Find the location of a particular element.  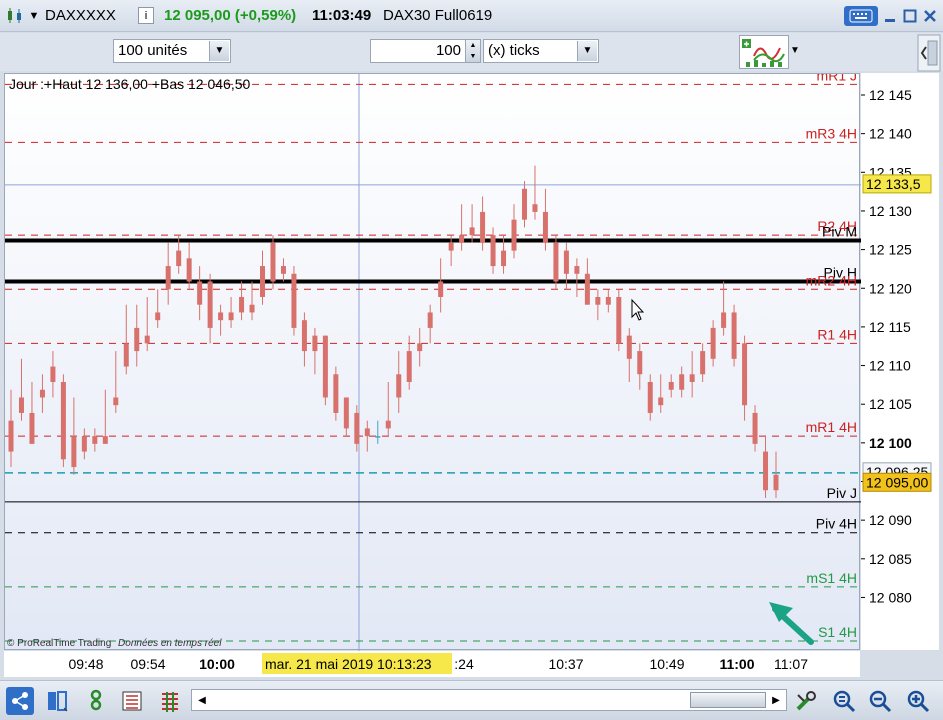

price-tick-label: 12 110 is located at coordinates (890, 366).